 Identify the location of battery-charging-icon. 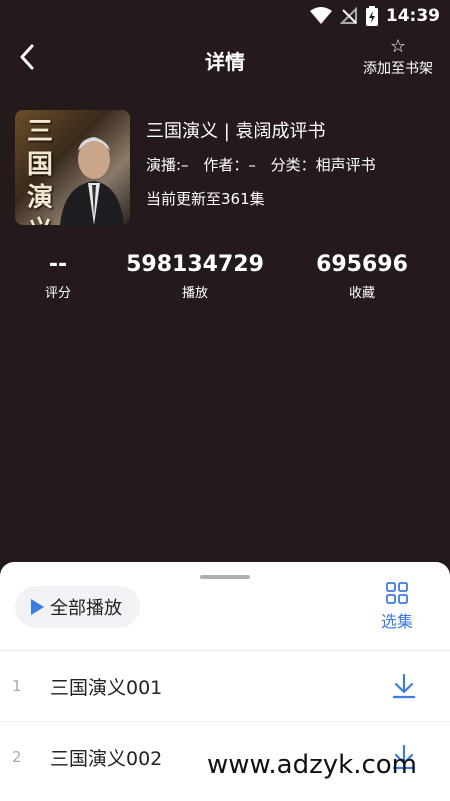
(371, 16).